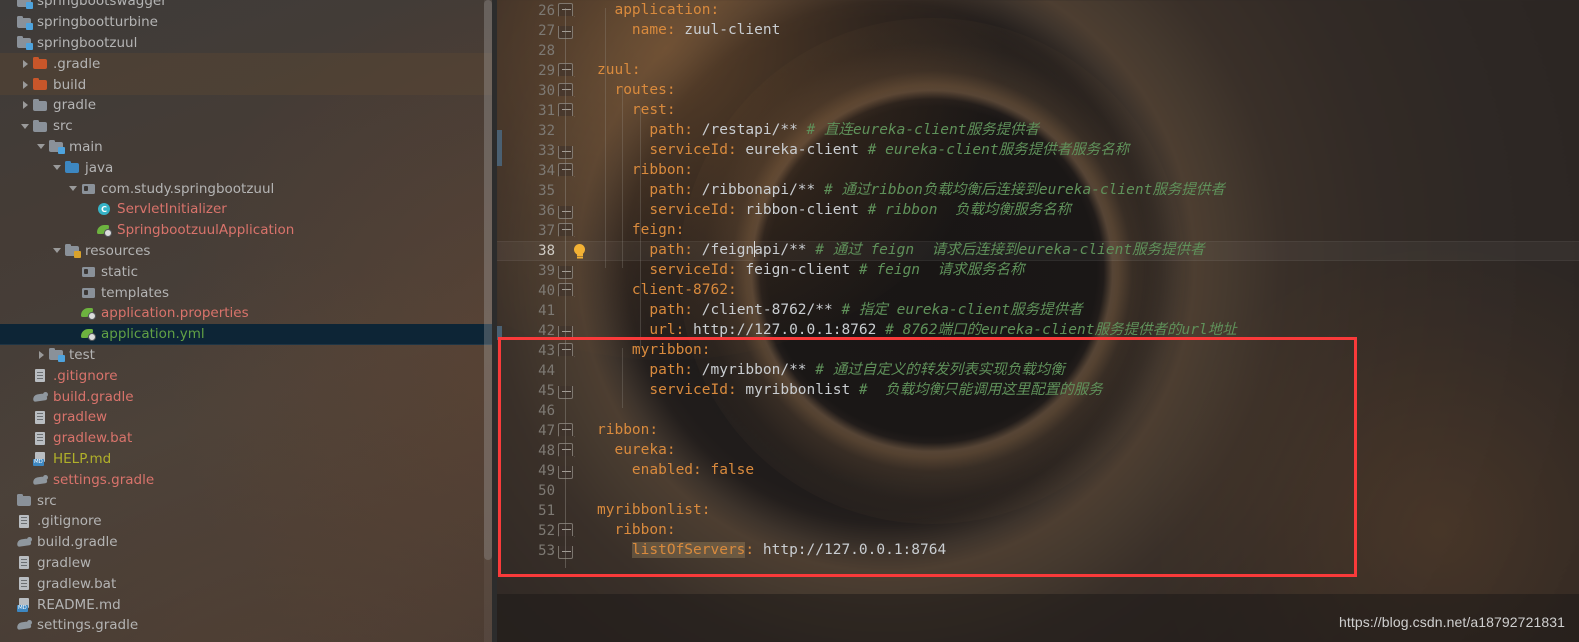  What do you see at coordinates (917, 270) in the screenshot?
I see `code-line: serviceId: feign-client # feign 请求服务名称` at bounding box center [917, 270].